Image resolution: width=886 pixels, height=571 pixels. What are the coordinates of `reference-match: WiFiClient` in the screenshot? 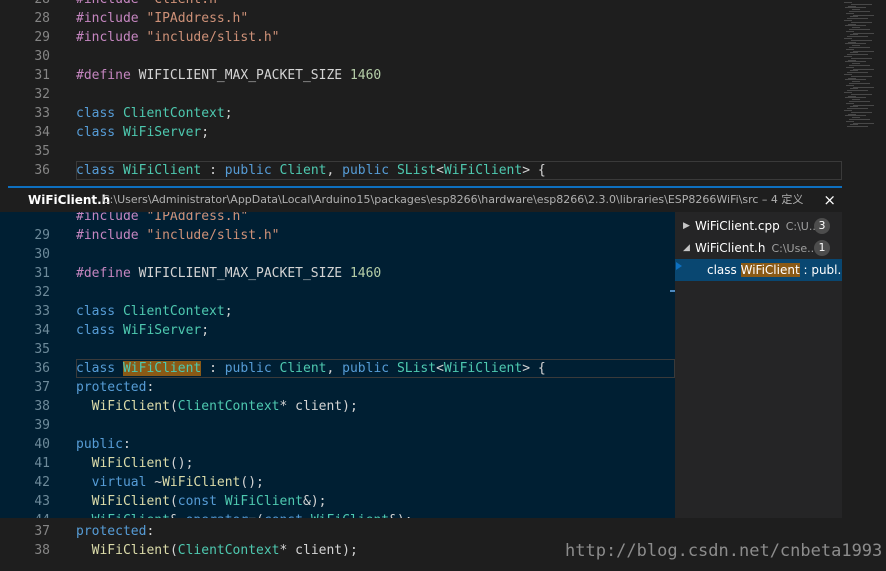 It's located at (770, 270).